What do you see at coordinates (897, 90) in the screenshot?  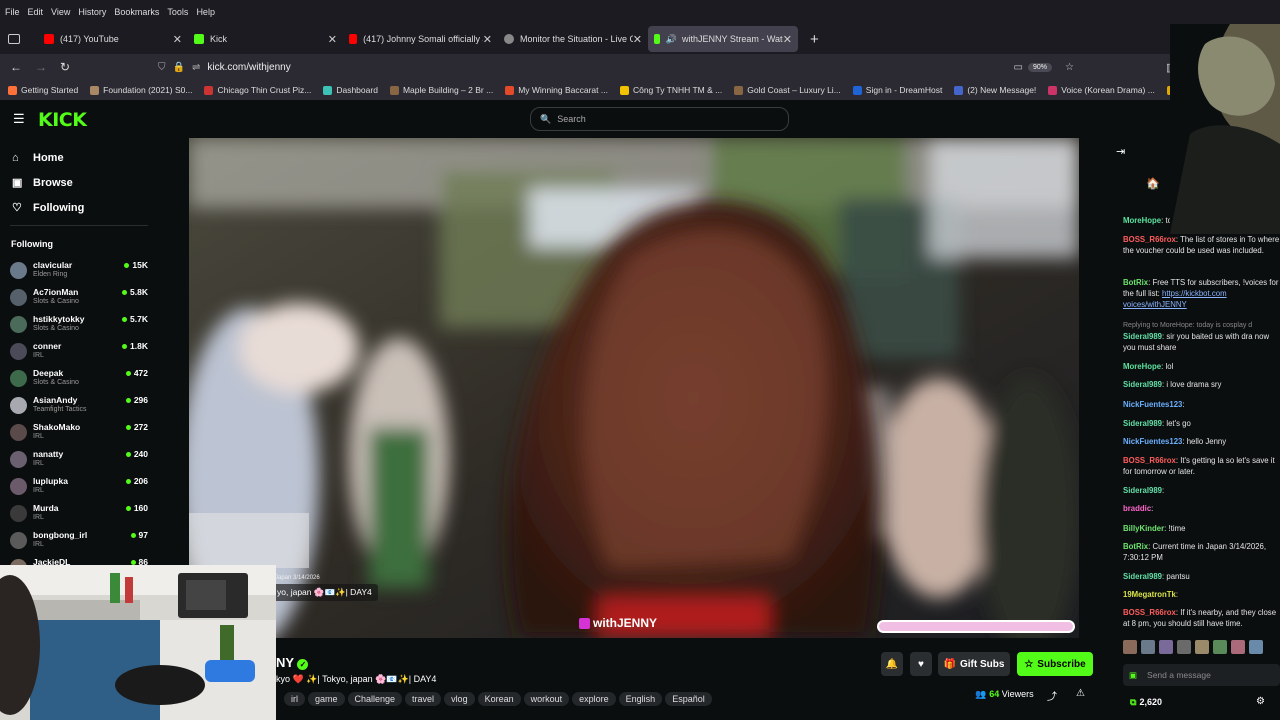 I see `bookmark-item: Sign in - DreamHost` at bounding box center [897, 90].